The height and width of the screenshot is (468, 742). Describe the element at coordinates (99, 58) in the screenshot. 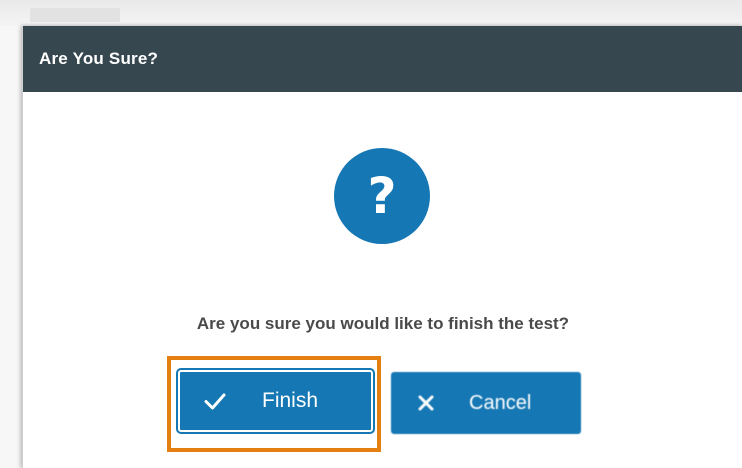

I see `dialog-title: Are You Sure?` at that location.